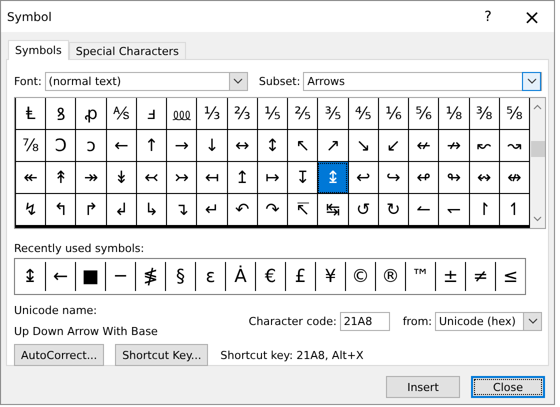  What do you see at coordinates (90, 146) in the screenshot?
I see `symbol-cell: ↄ` at bounding box center [90, 146].